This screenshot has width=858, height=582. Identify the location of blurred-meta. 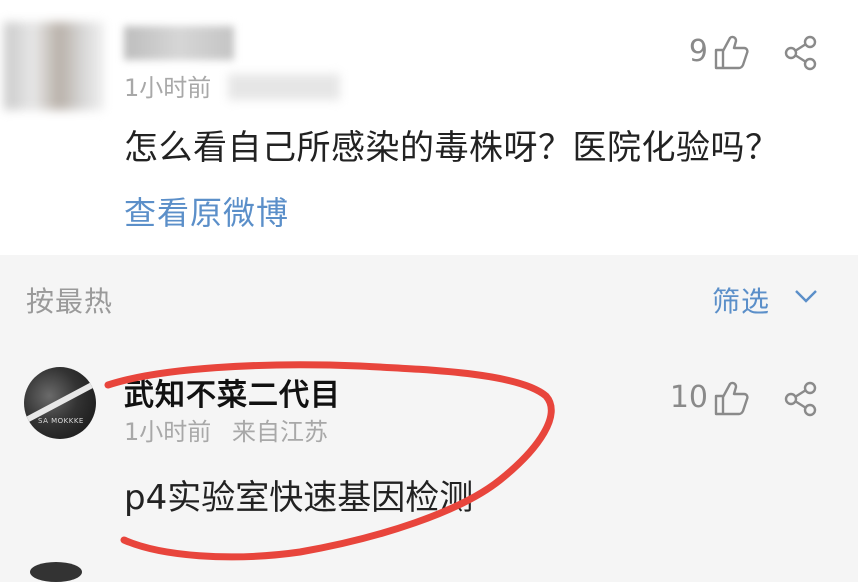
(284, 87).